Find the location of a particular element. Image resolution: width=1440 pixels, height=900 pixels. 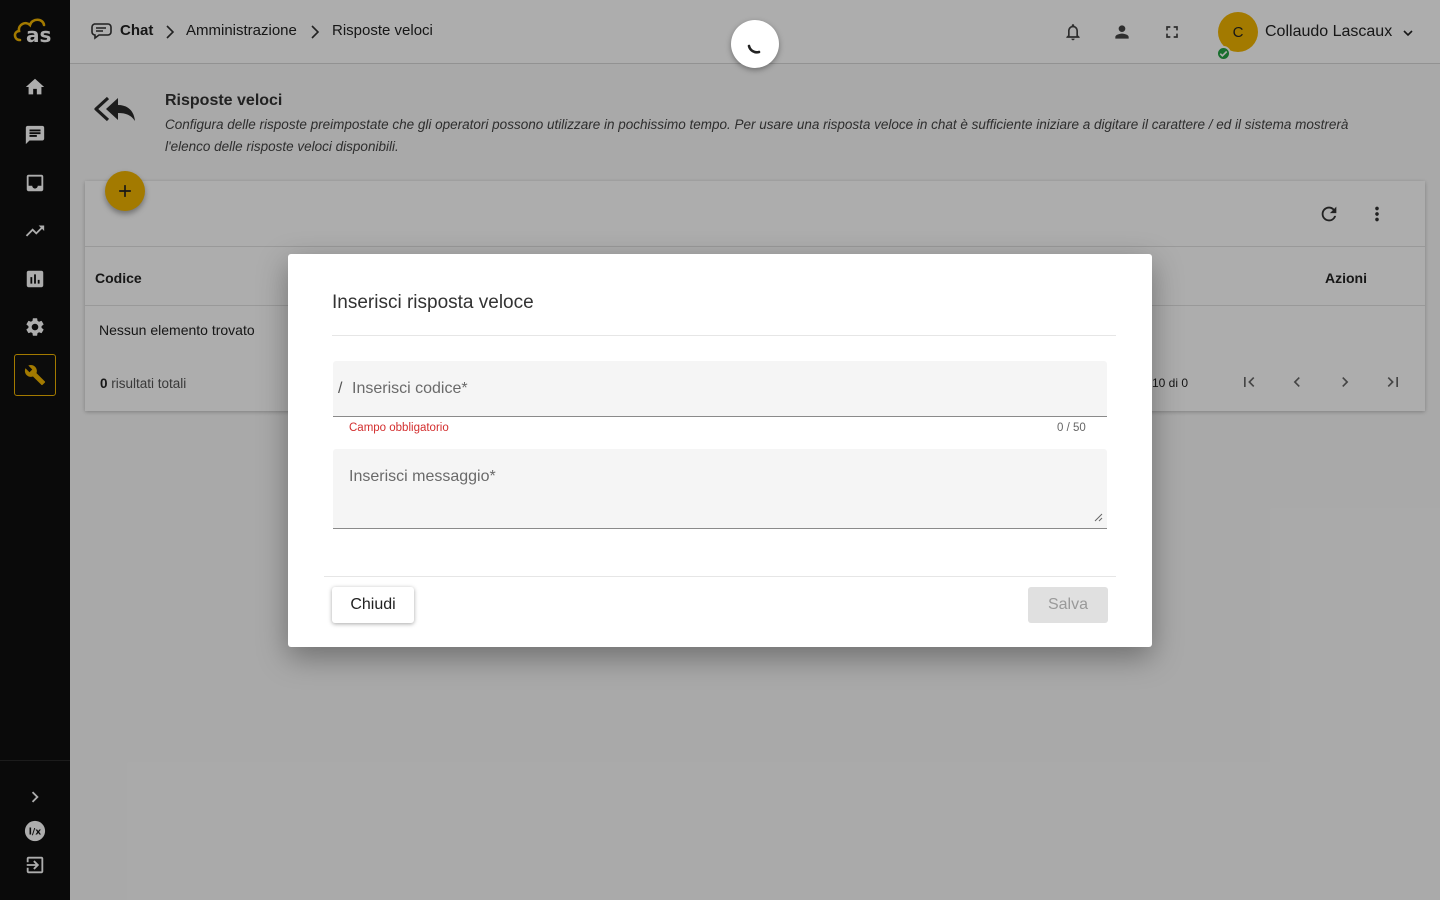

message-field: Inserisci messaggio* is located at coordinates (720, 489).